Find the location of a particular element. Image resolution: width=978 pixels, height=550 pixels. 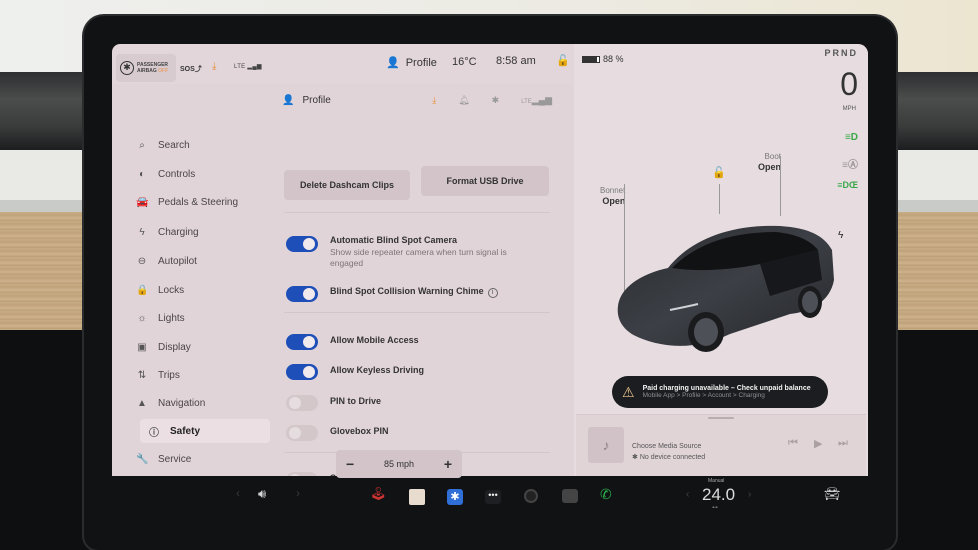

more-apps-icon: ••• is located at coordinates (493, 497).